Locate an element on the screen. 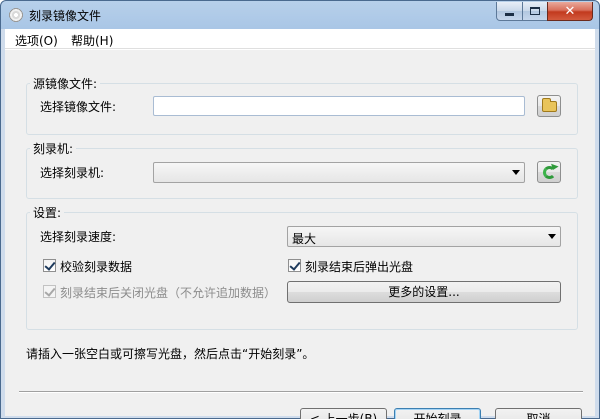  select-image-label: 选择镜像文件: is located at coordinates (78, 107).